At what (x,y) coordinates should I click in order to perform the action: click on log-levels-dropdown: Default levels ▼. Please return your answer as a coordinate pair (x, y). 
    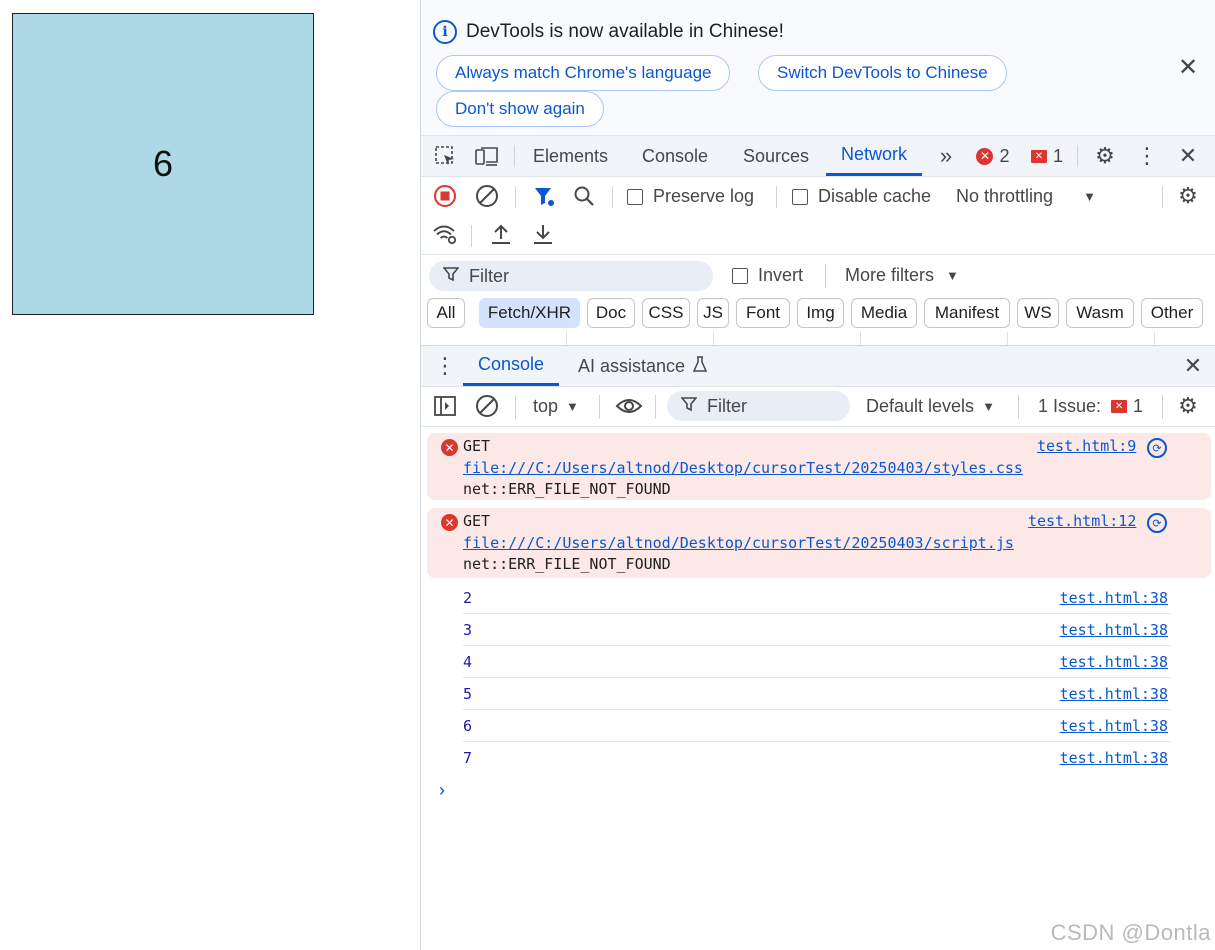
    Looking at the image, I should click on (930, 406).